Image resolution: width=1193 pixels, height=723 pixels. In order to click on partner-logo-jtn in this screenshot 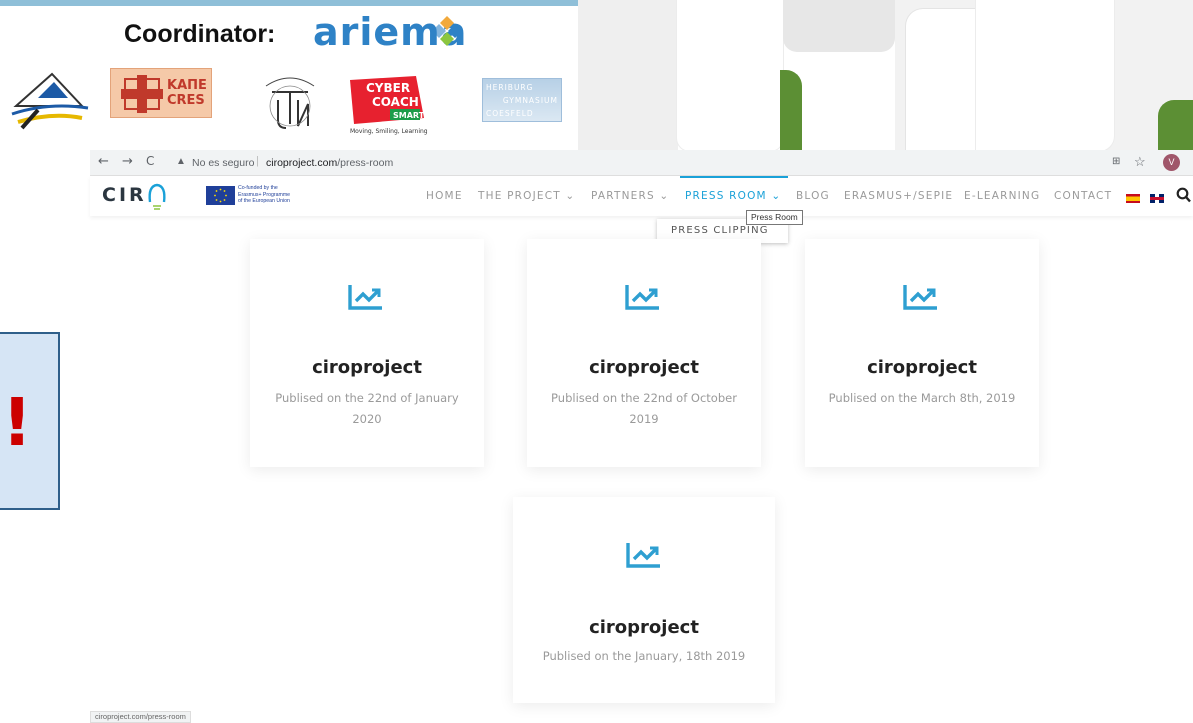, I will do `click(290, 103)`.